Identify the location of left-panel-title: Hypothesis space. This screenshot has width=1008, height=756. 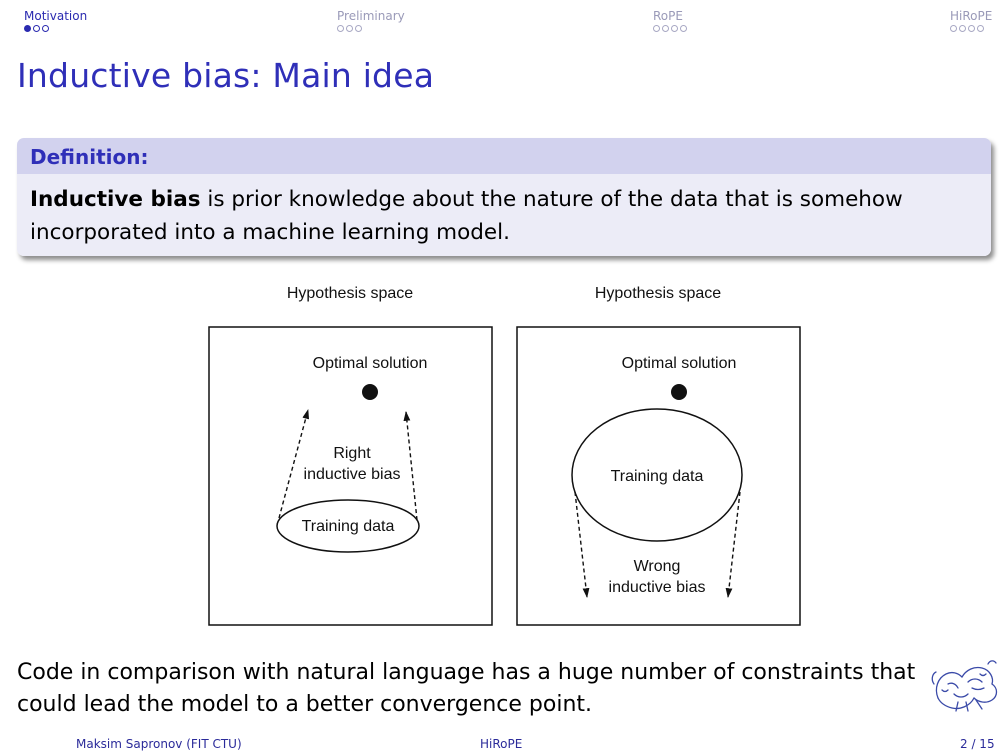
(350, 293).